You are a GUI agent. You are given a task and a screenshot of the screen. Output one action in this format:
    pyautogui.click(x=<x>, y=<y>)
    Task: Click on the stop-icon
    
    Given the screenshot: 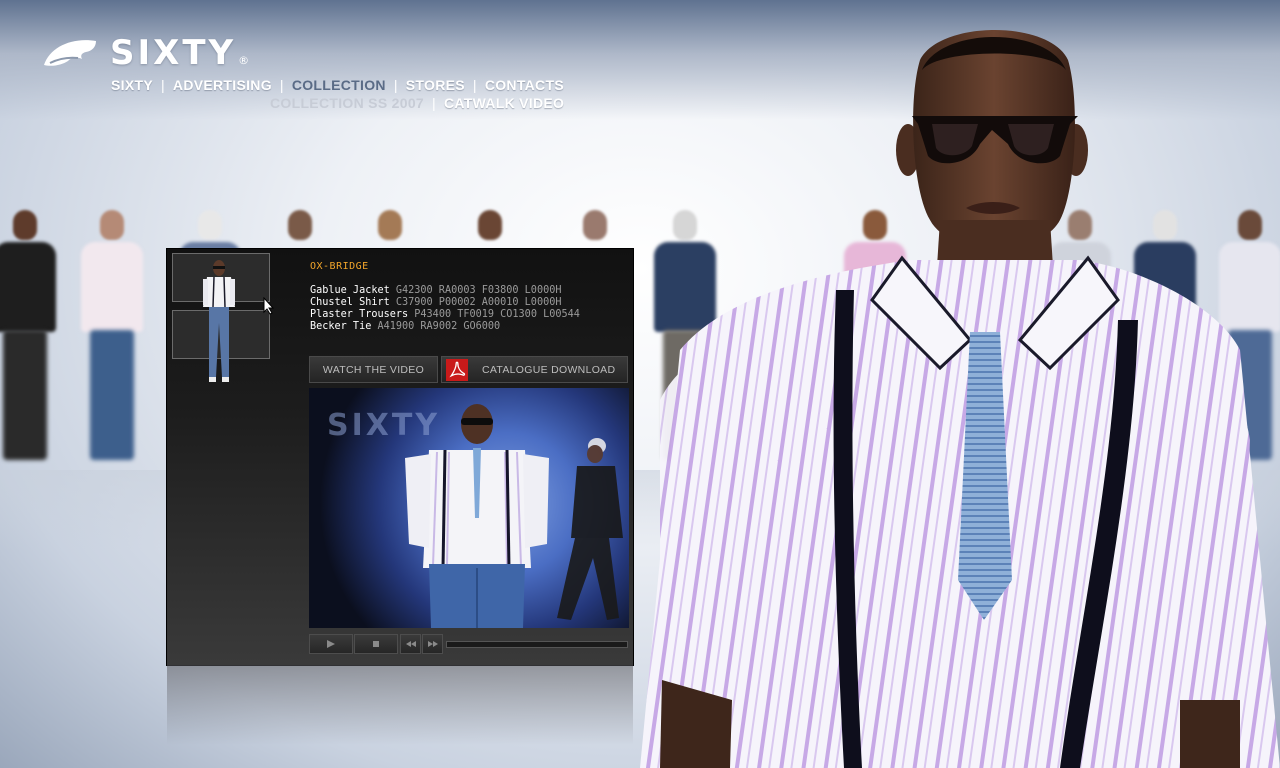 What is the action you would take?
    pyautogui.click(x=376, y=644)
    